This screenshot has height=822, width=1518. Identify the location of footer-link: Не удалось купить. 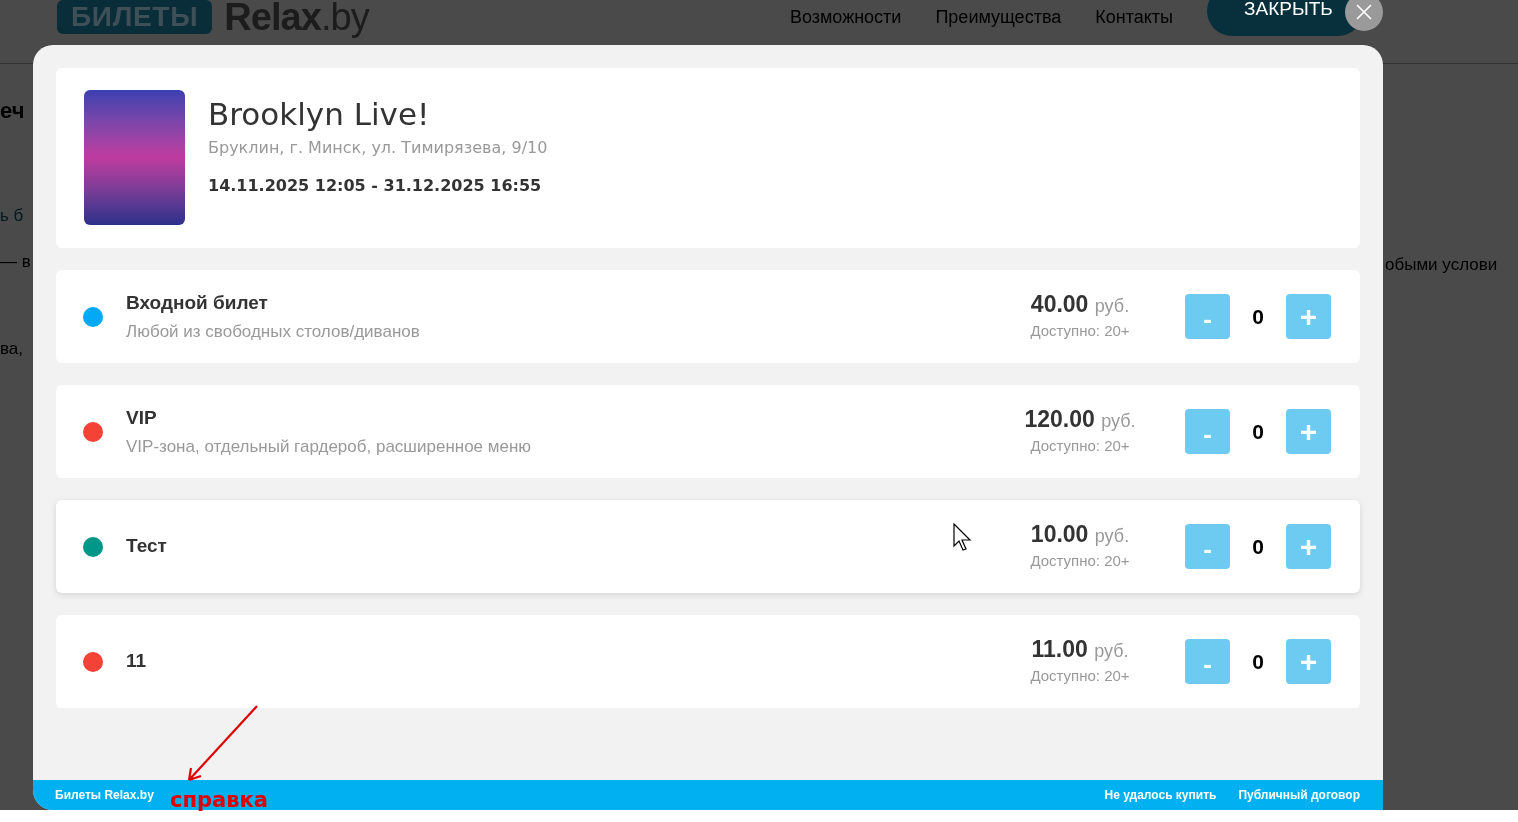
(1160, 795).